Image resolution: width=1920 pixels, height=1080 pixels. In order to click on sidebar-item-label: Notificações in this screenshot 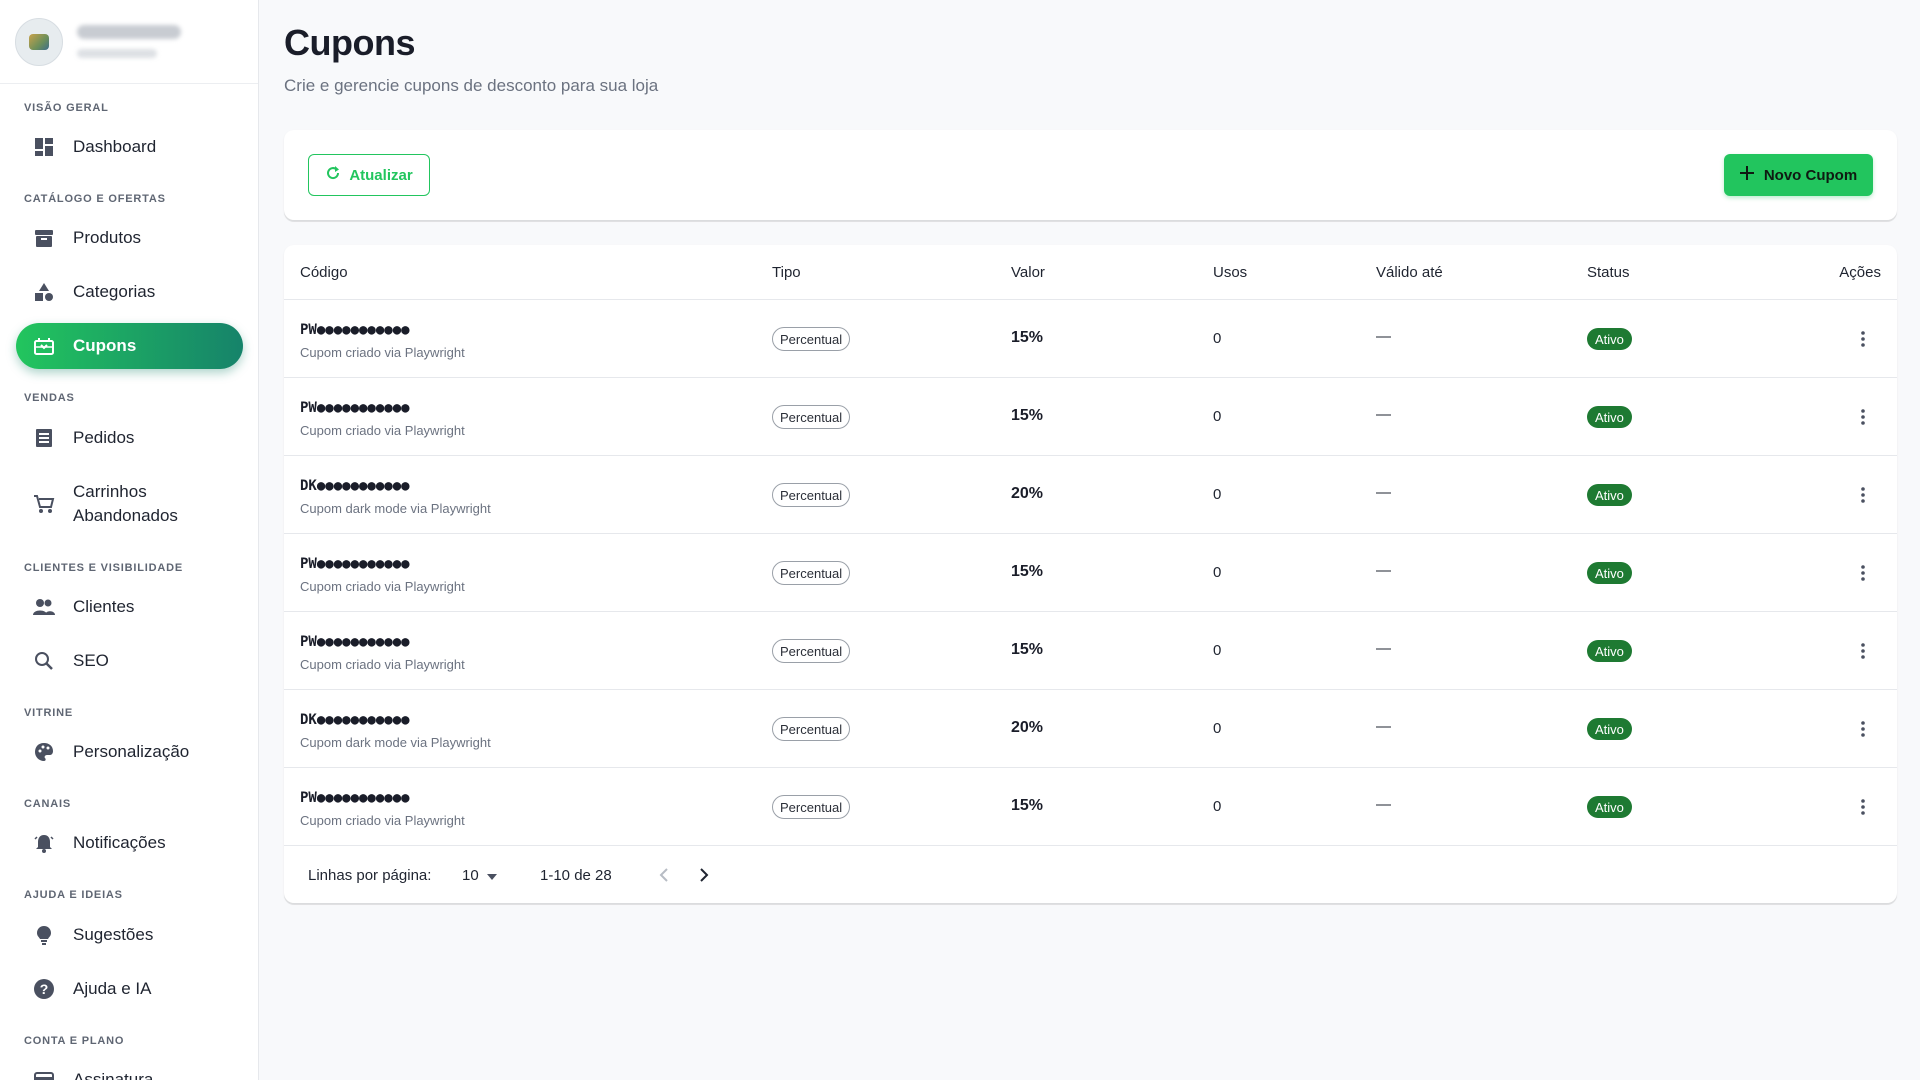, I will do `click(119, 842)`.